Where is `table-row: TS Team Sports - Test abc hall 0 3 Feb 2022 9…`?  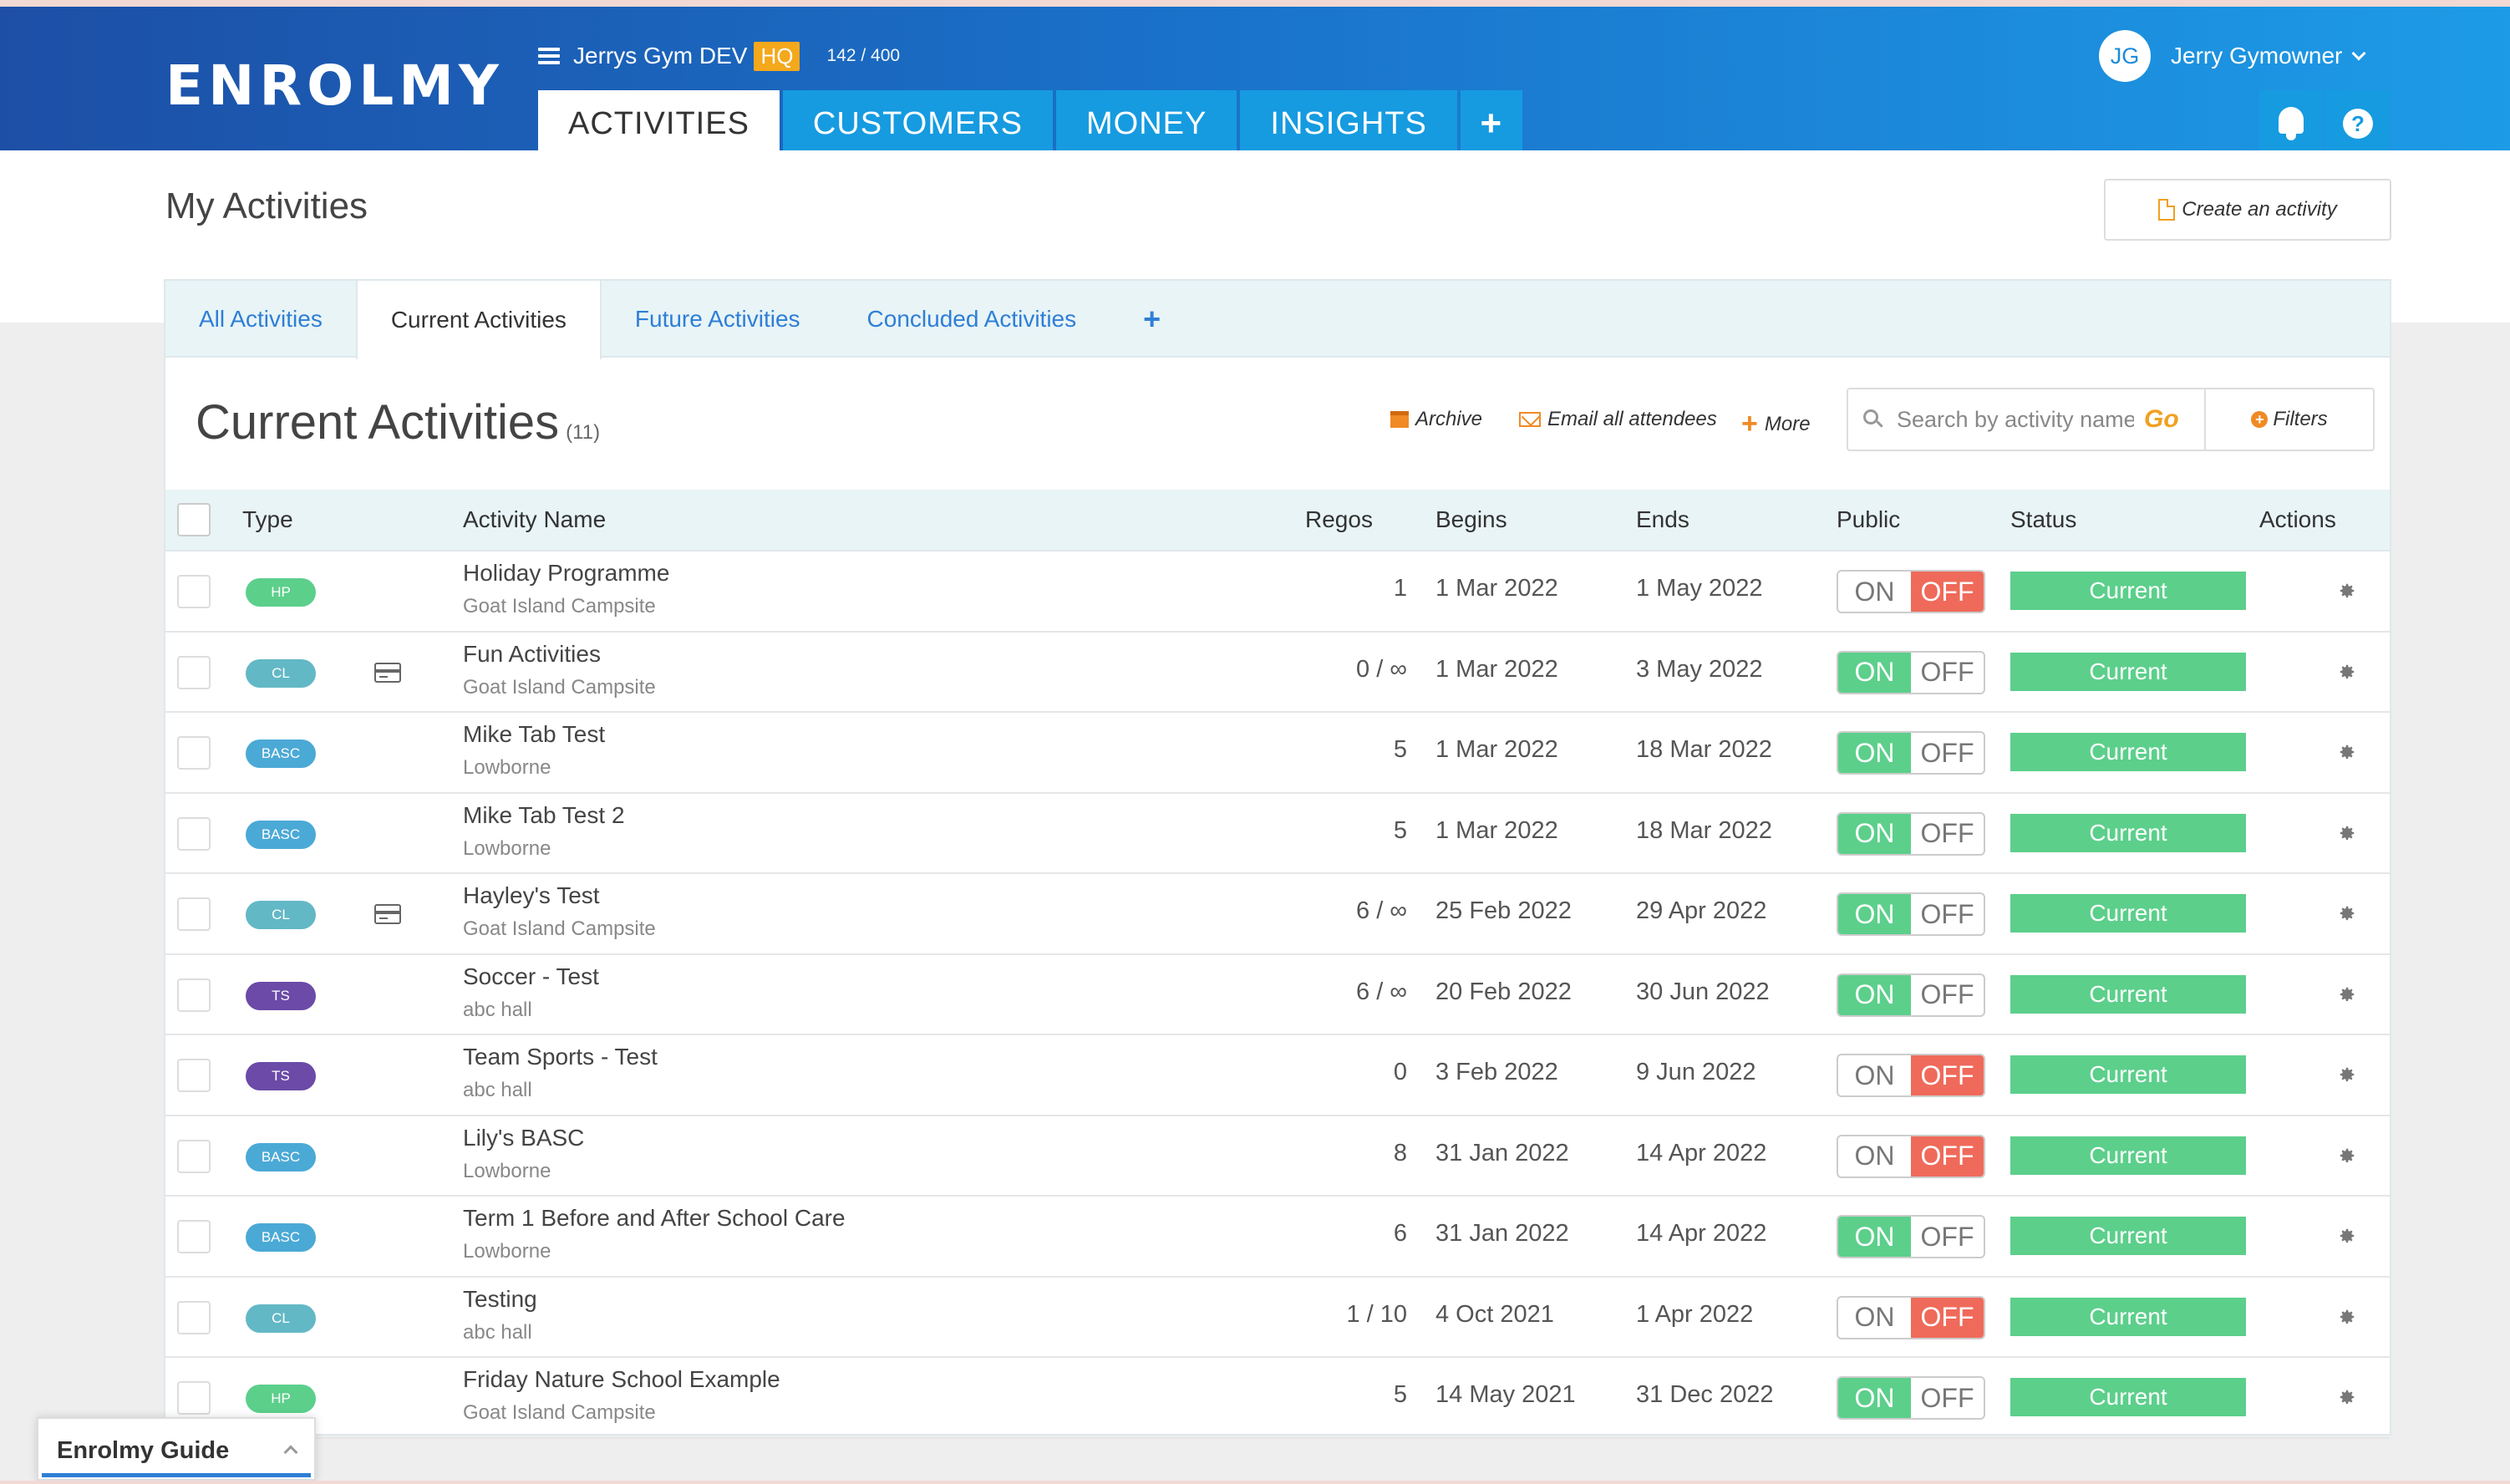
table-row: TS Team Sports - Test abc hall 0 3 Feb 2022 9… is located at coordinates (1278, 1075).